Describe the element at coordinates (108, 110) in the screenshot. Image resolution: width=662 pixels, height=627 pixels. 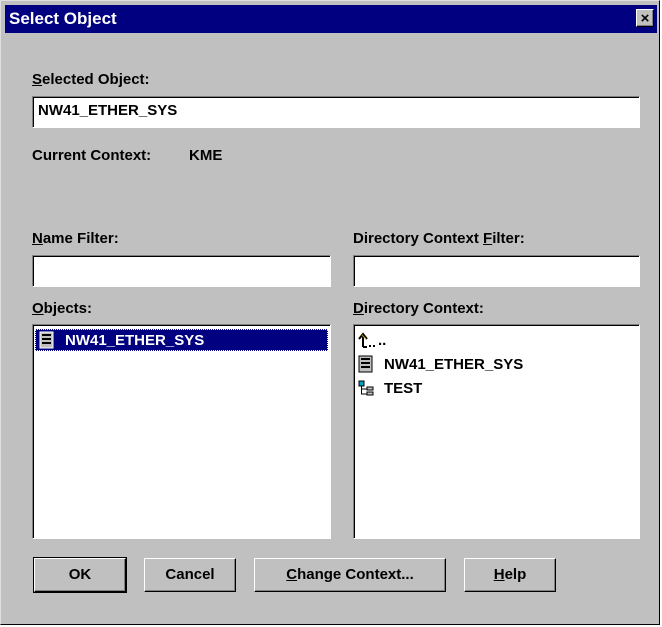
I see `selected-object-value: NW41_ETHER_SYS` at that location.